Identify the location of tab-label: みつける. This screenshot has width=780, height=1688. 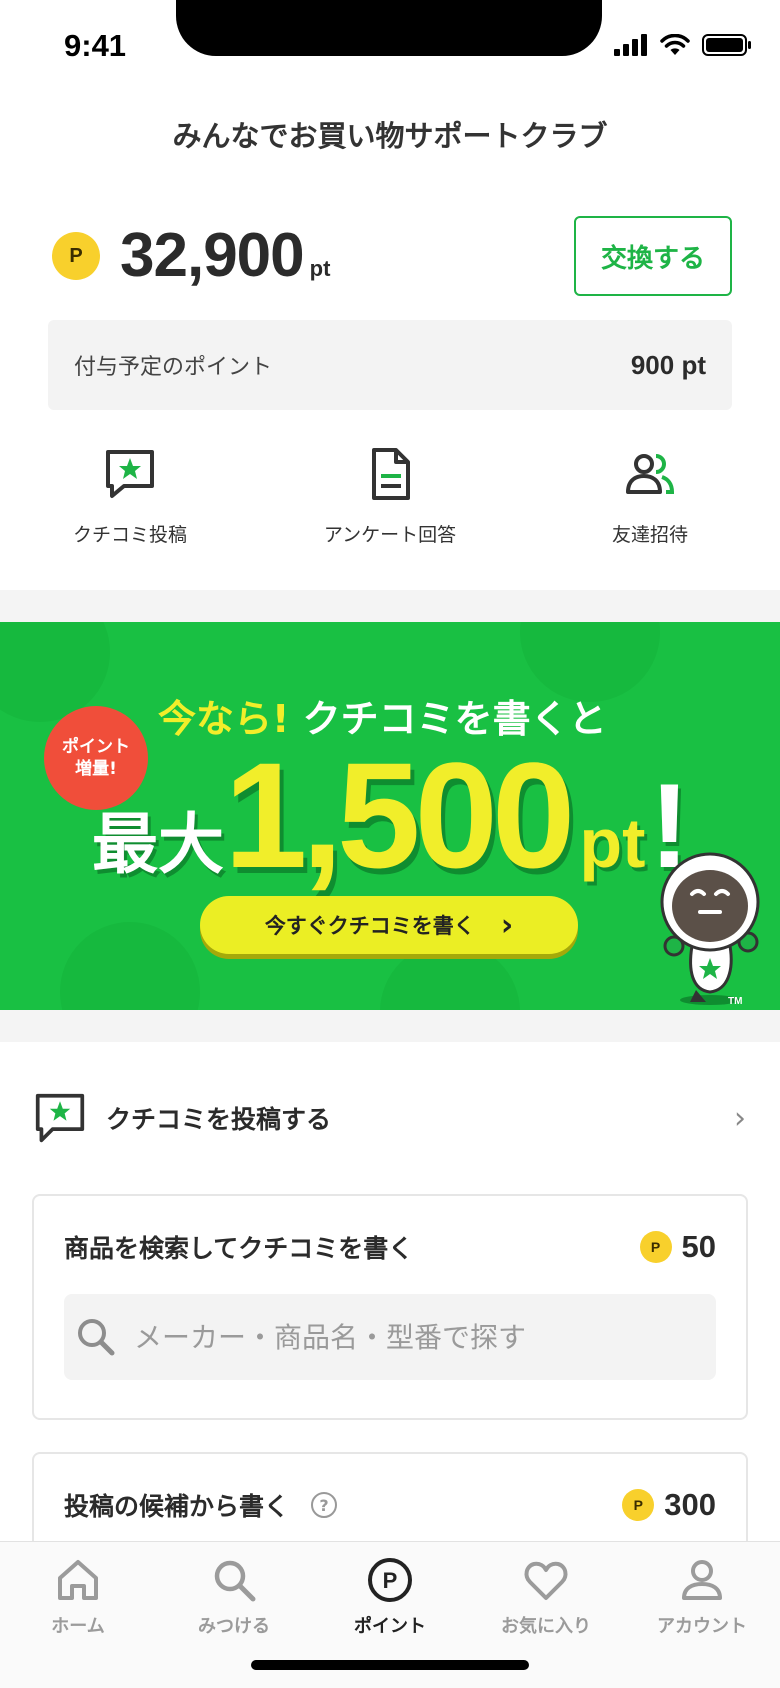
(234, 1626).